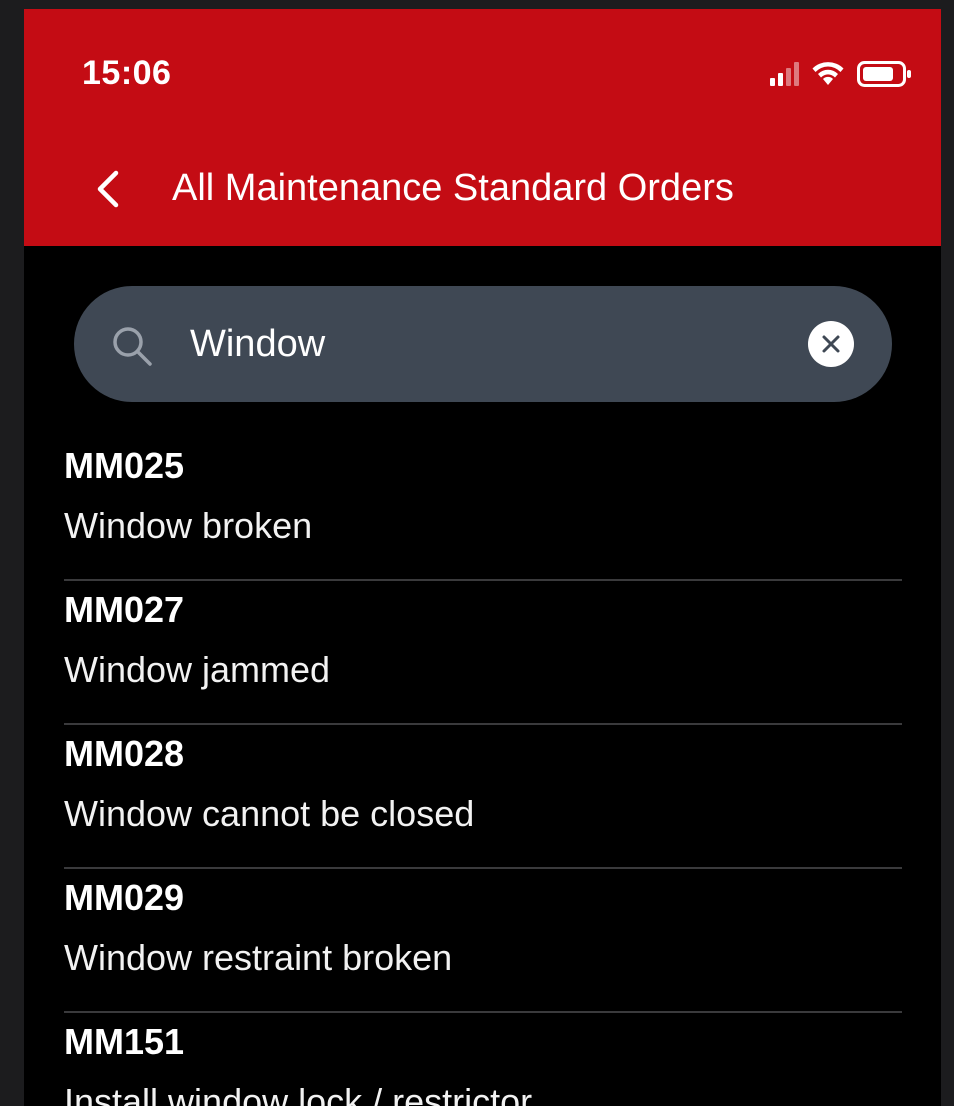 This screenshot has width=954, height=1106. Describe the element at coordinates (298, 1093) in the screenshot. I see `order-description: Install window lock / restrictor` at that location.